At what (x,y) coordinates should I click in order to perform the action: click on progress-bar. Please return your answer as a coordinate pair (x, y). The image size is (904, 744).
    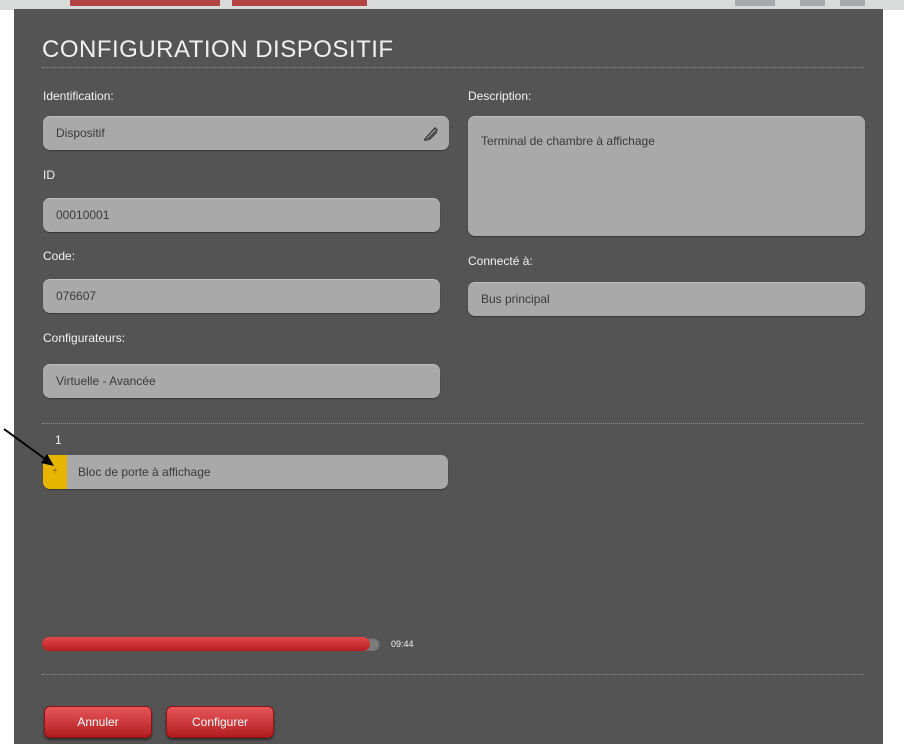
    Looking at the image, I should click on (211, 644).